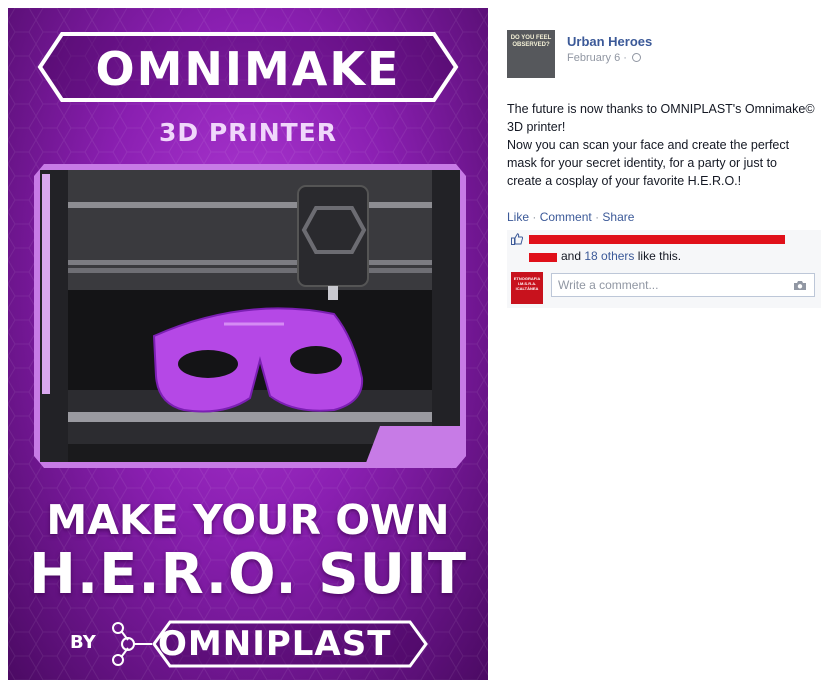 The image size is (824, 680). I want to click on avatar-caption: DO YOU FEEL OBSERVED?, so click(531, 41).